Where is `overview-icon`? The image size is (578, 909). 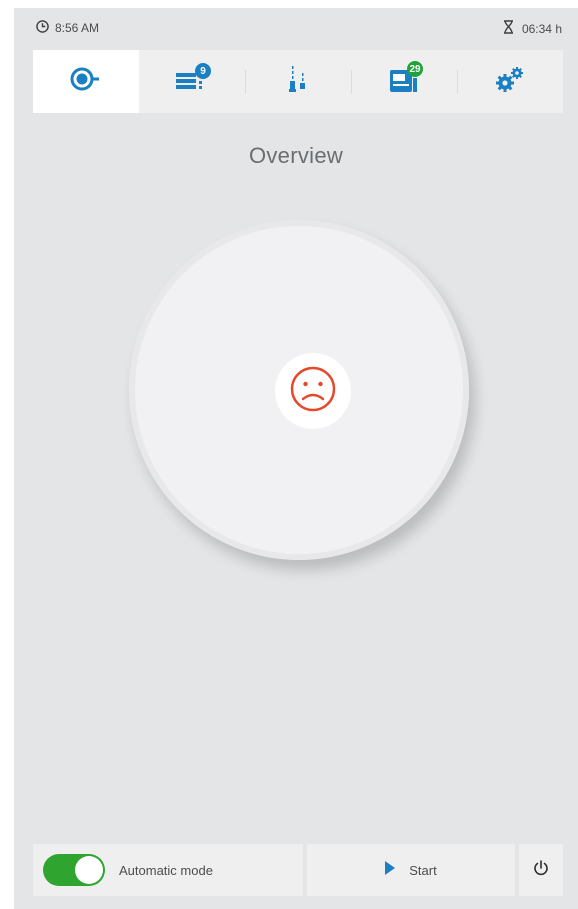
overview-icon is located at coordinates (86, 81).